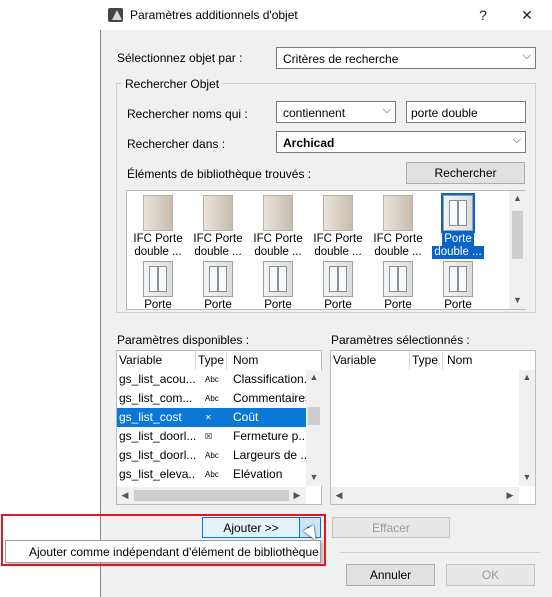 The width and height of the screenshot is (552, 597). What do you see at coordinates (309, 143) in the screenshot?
I see `search-in-value: Archicad` at bounding box center [309, 143].